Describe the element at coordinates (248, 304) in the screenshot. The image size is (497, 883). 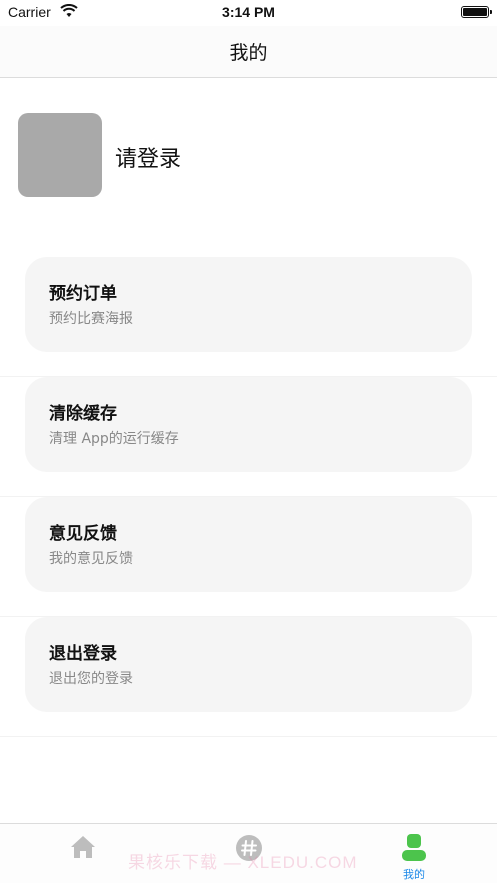
I see `reservation-orders-card: 预约订单 预约比赛海报` at that location.